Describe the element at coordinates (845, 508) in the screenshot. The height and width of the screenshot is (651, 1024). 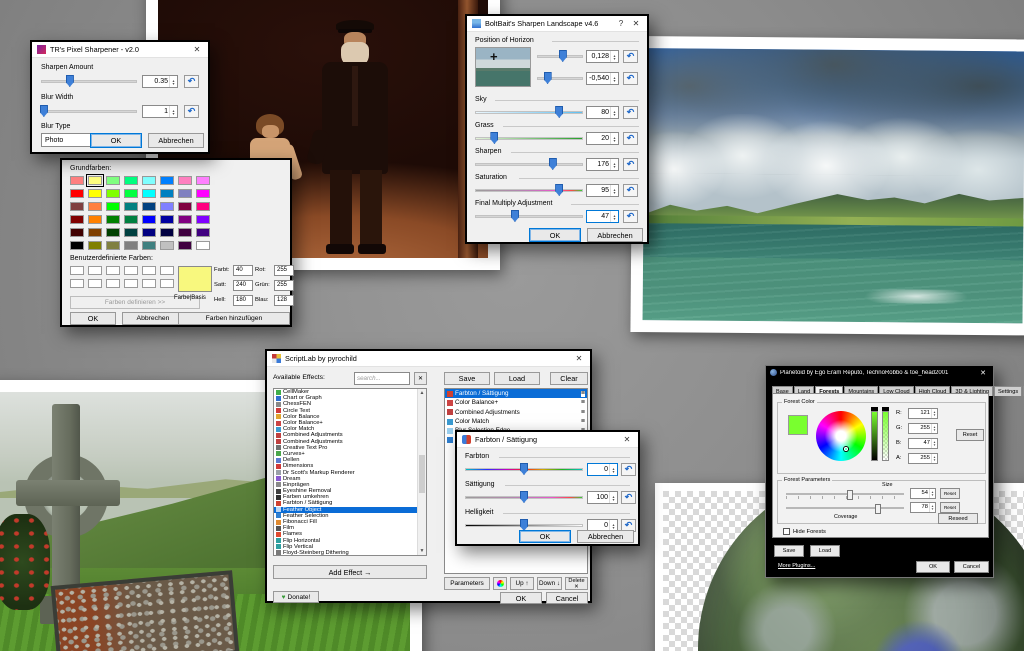
I see `coverage-slider` at that location.